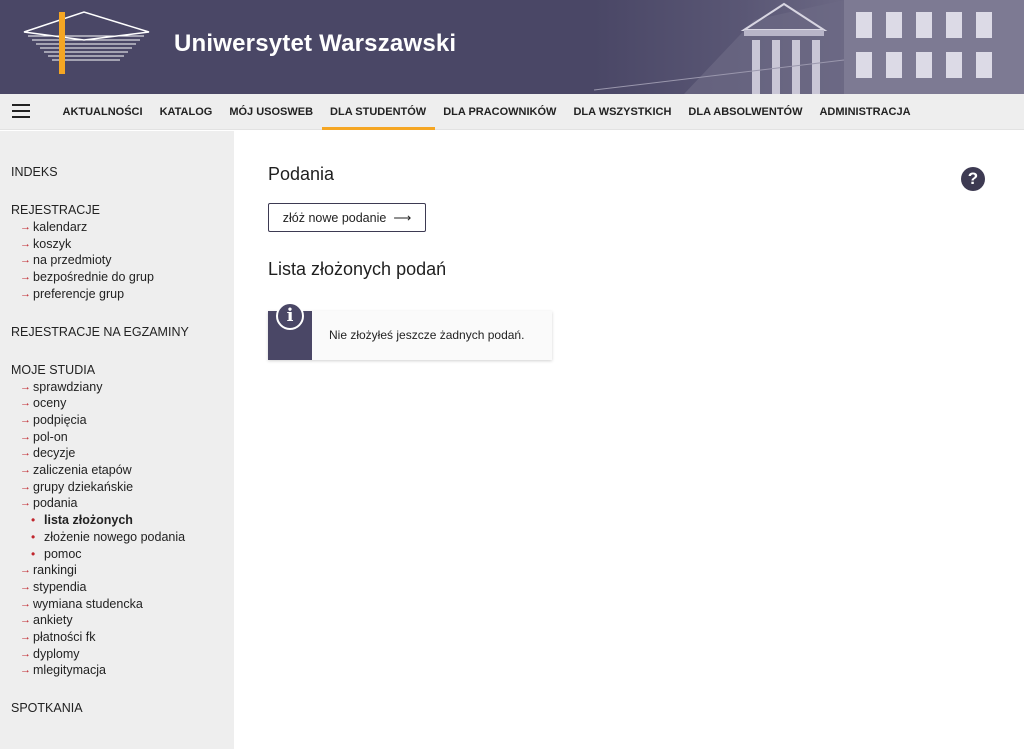 The height and width of the screenshot is (749, 1024). What do you see at coordinates (122, 172) in the screenshot?
I see `sidebar-link-indeks: INDEKS` at bounding box center [122, 172].